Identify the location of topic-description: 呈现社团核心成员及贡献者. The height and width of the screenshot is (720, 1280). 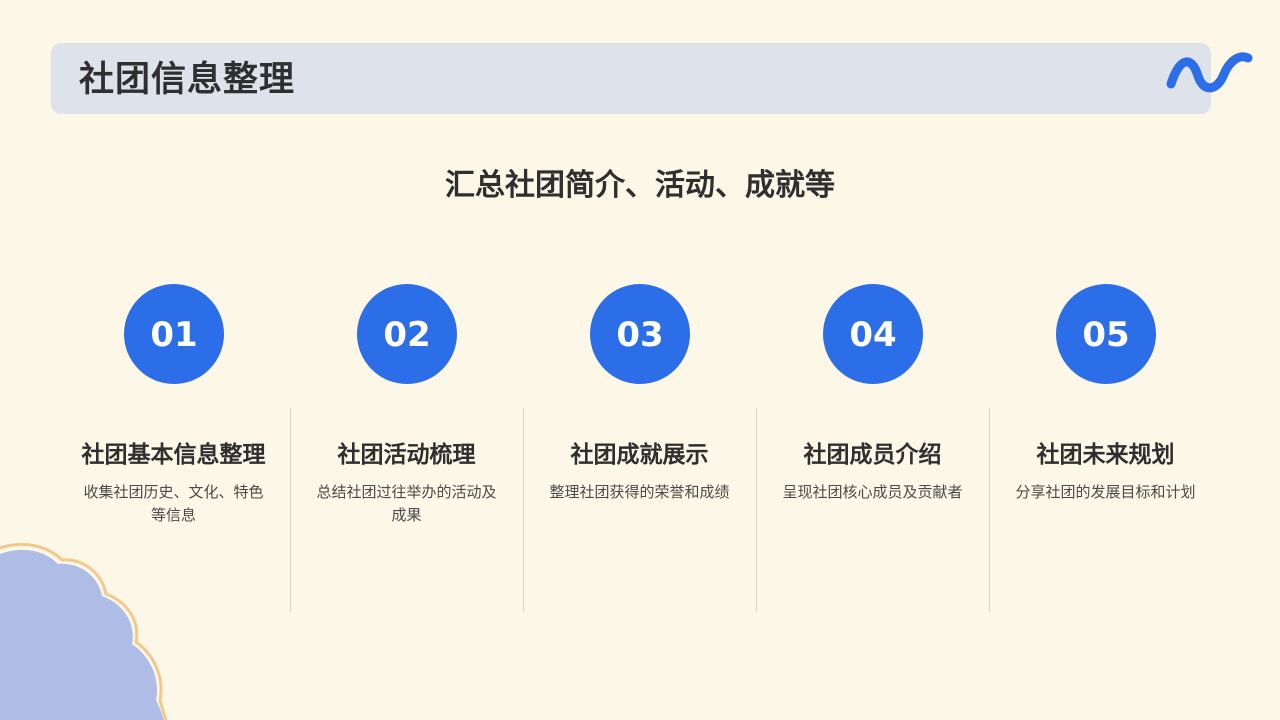
(872, 492).